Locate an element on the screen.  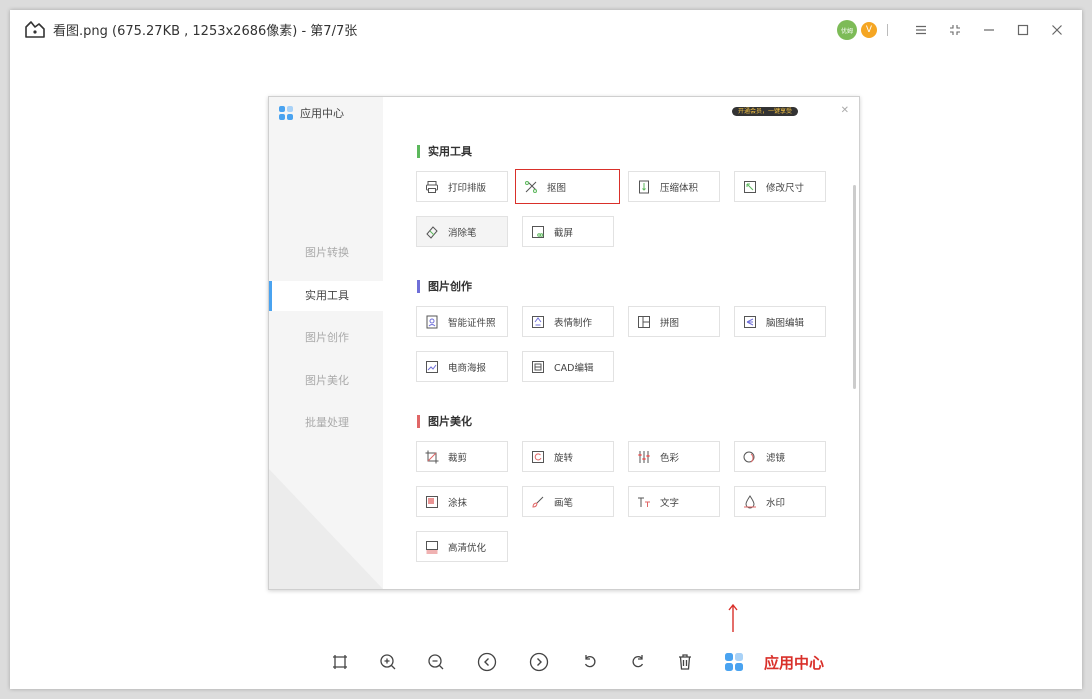
tool-compress: 压缩体积 is located at coordinates (674, 186).